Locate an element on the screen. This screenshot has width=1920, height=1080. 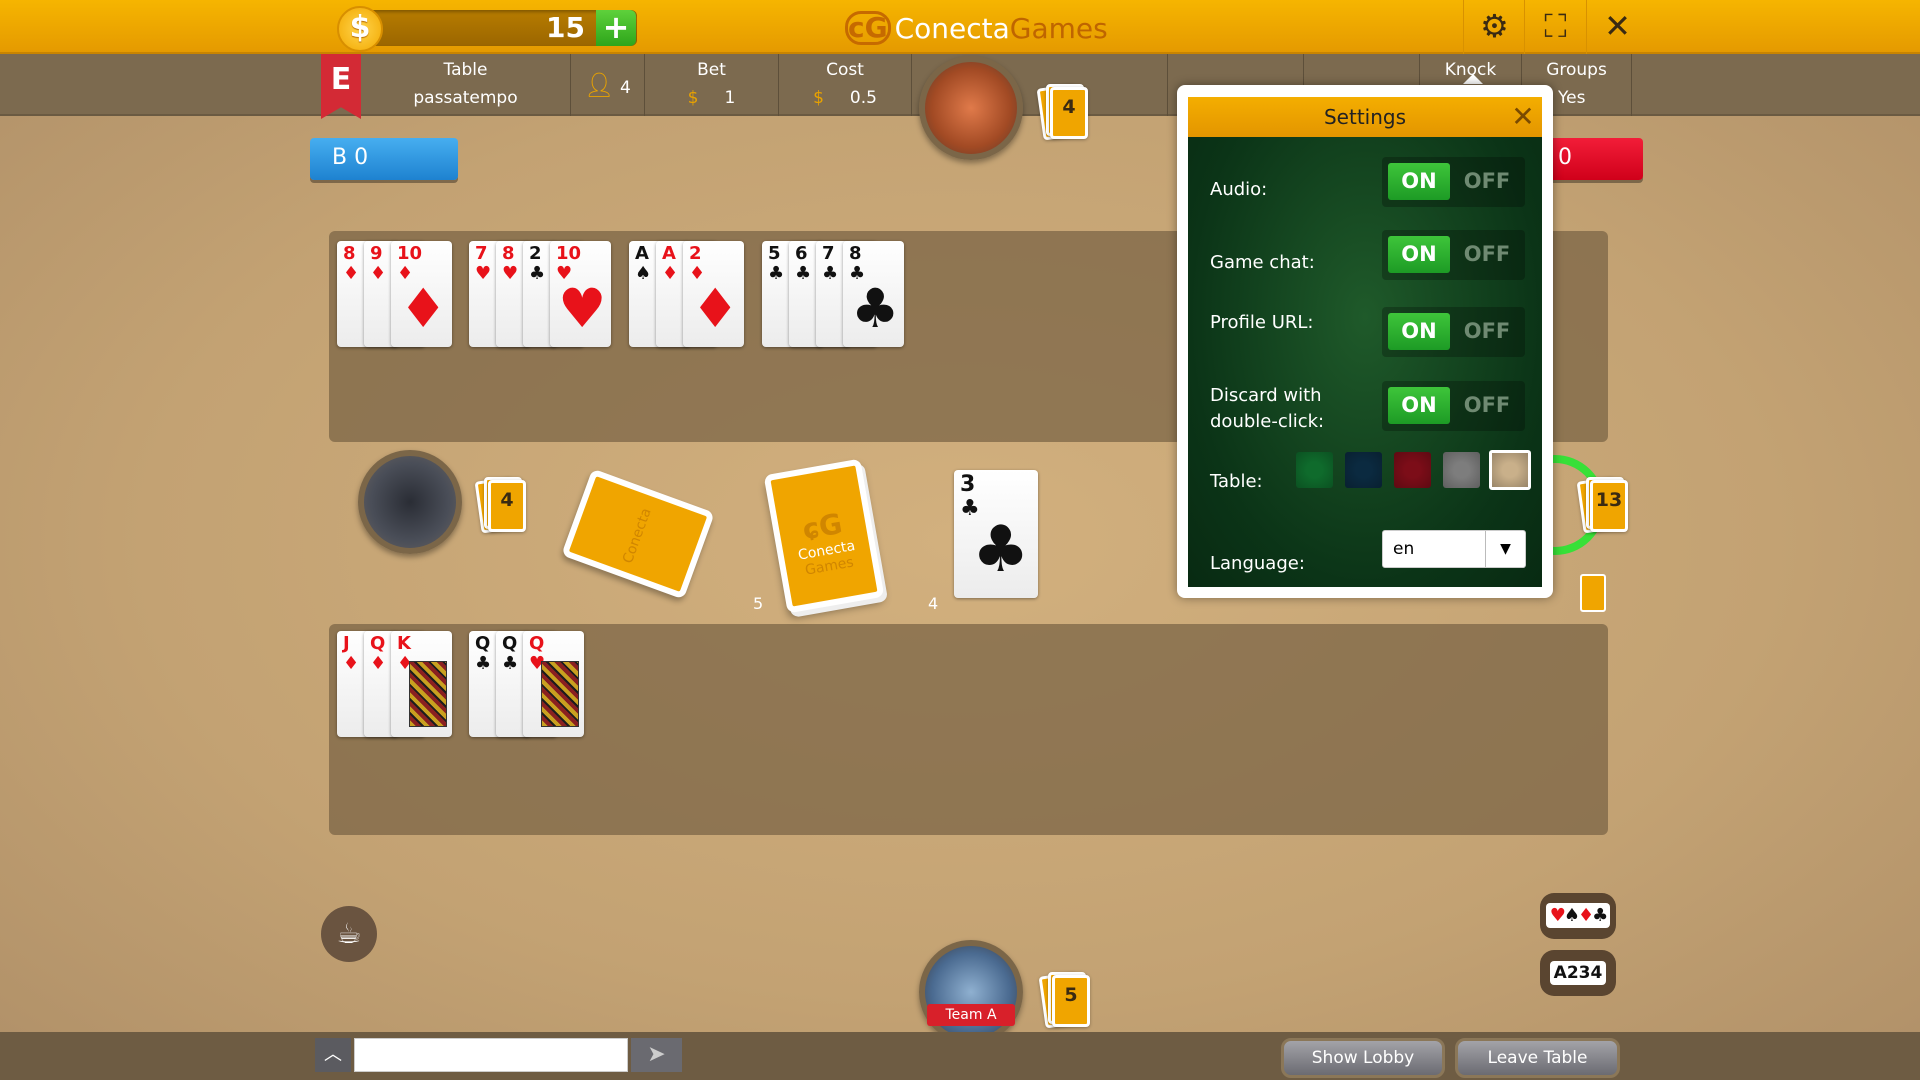
profile-url-toggle: ON OFF is located at coordinates (1453, 332).